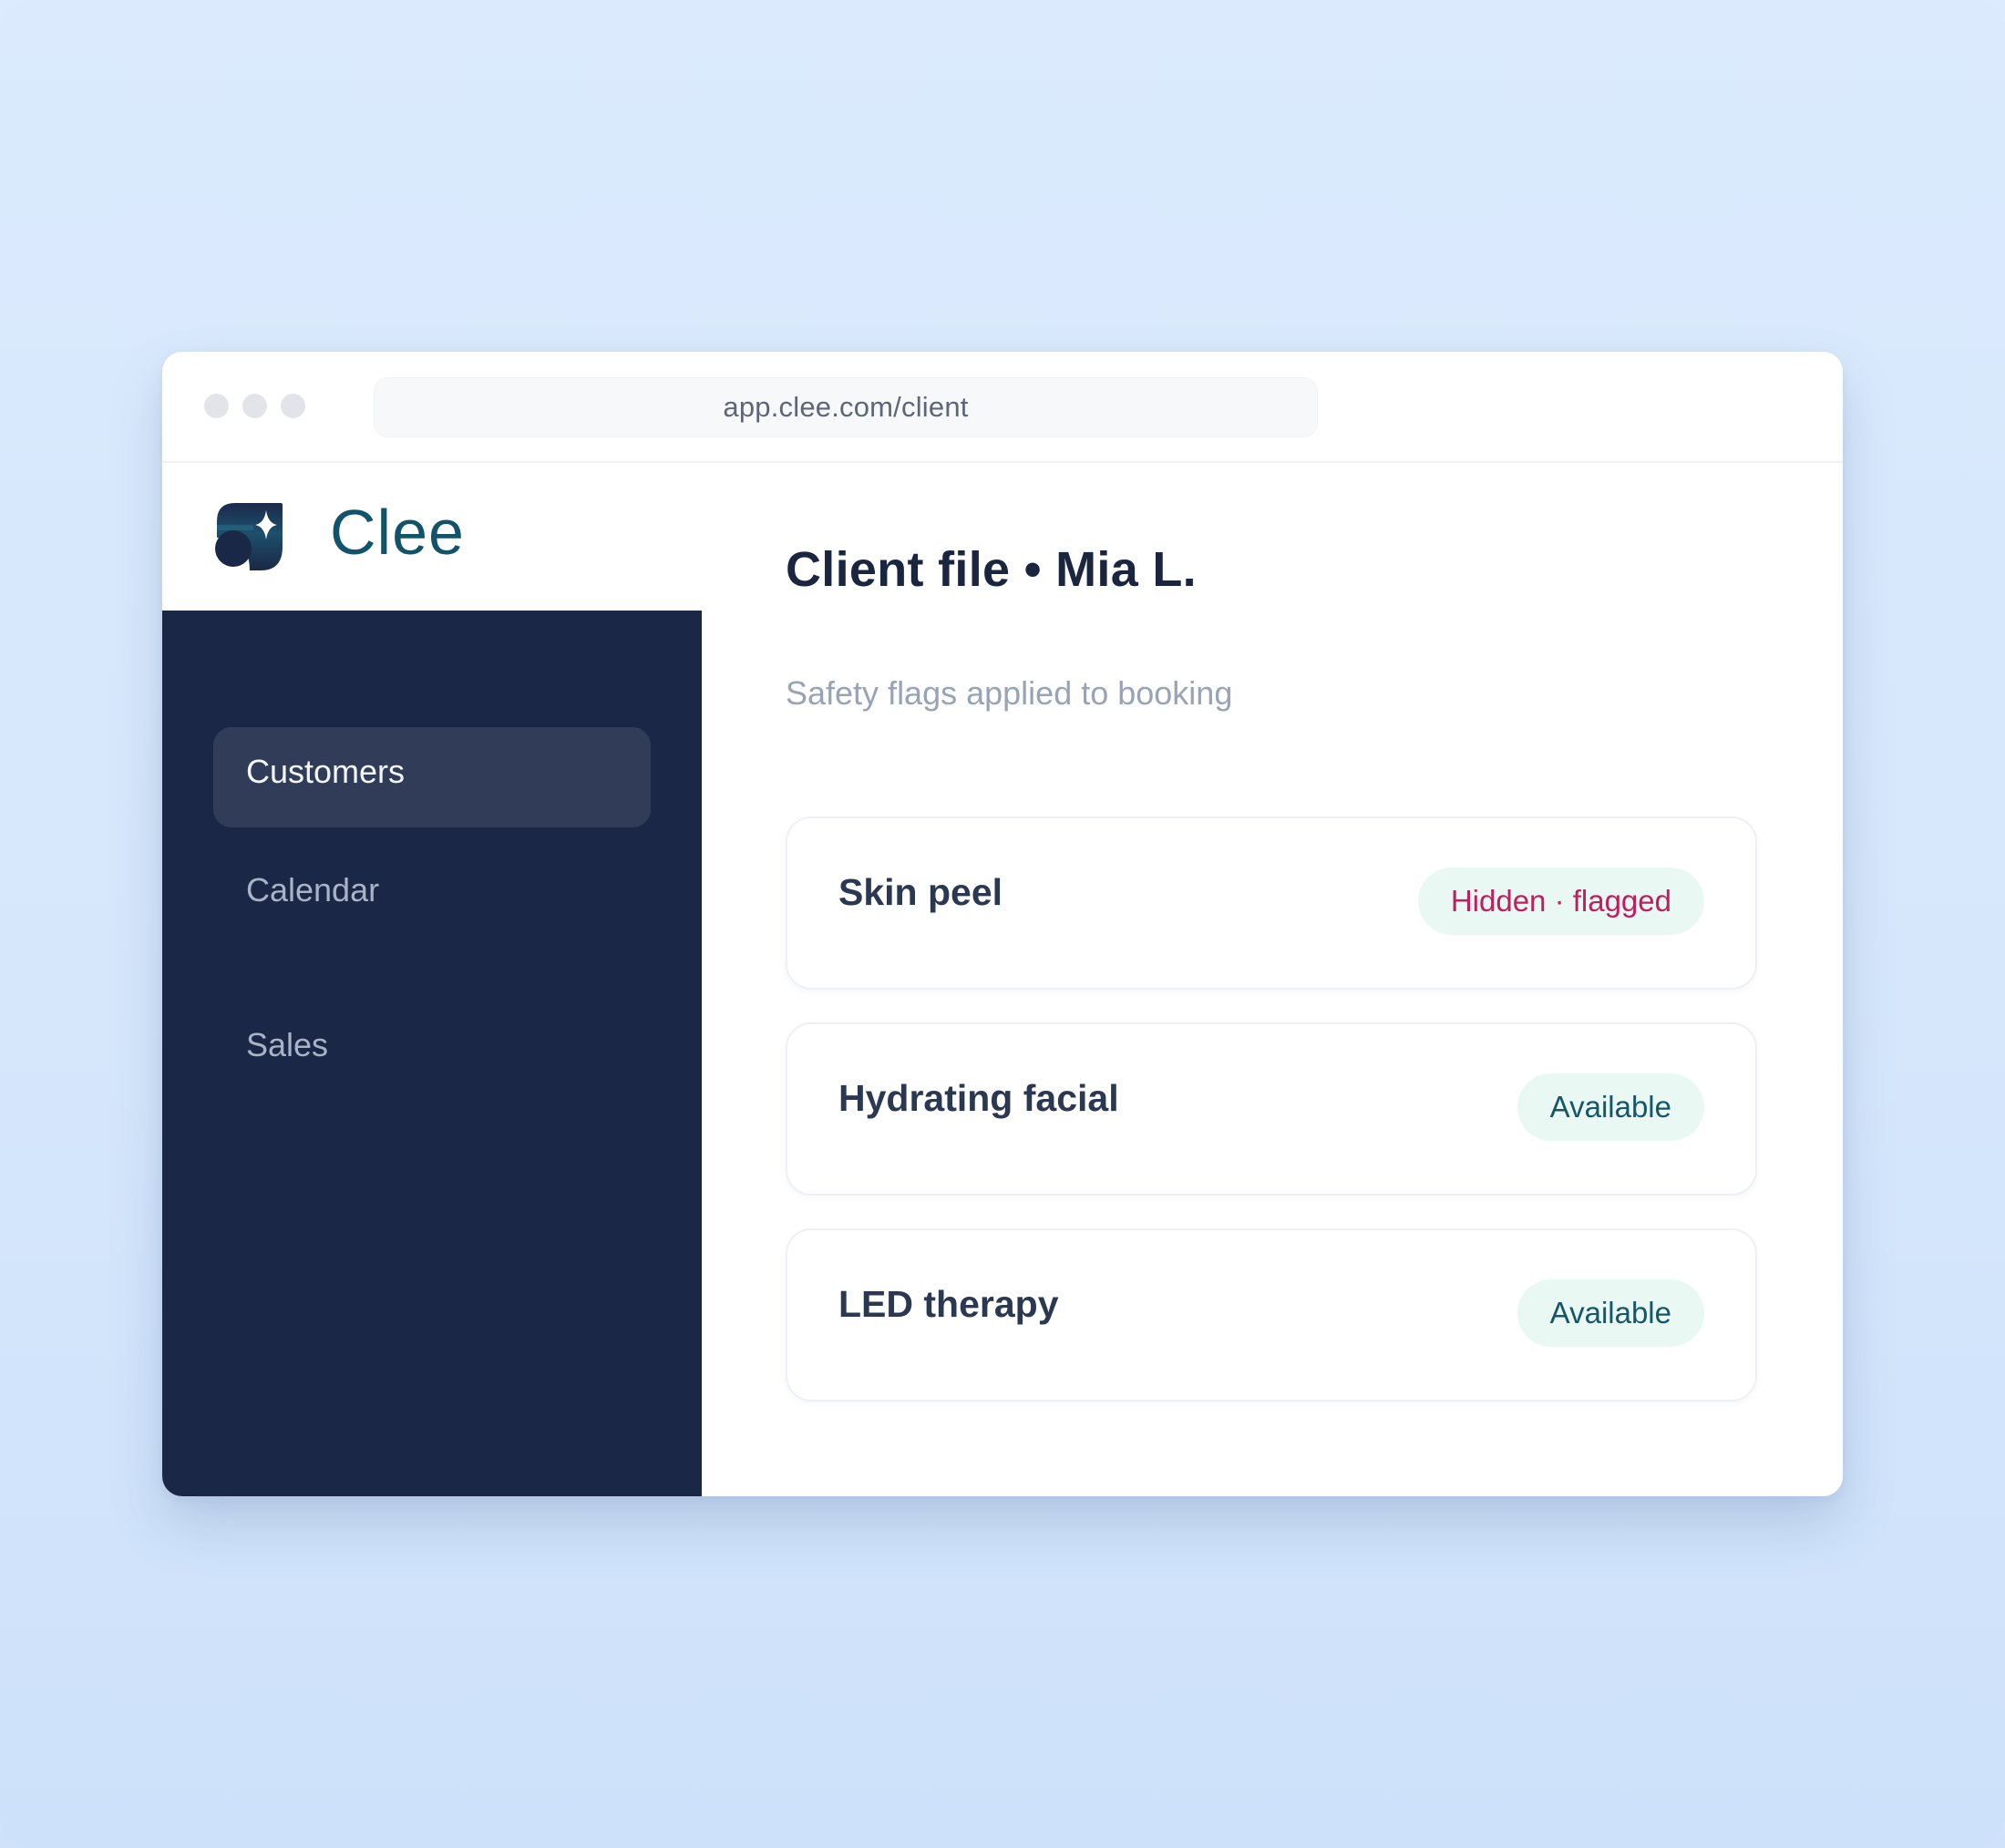 This screenshot has height=1848, width=2005. I want to click on sidebar-item-label: Sales, so click(288, 1044).